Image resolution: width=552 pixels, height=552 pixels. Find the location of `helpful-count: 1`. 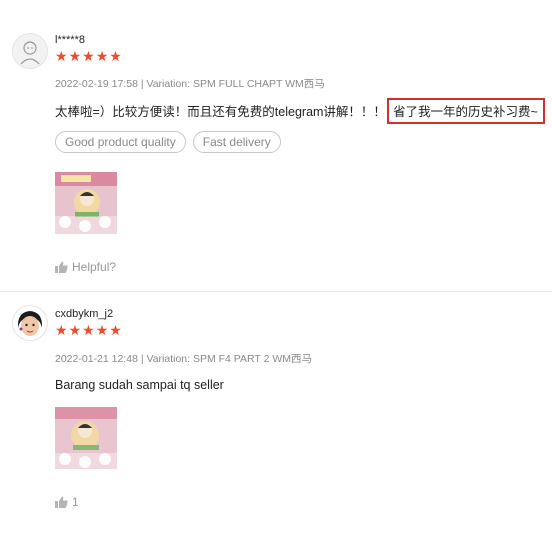

helpful-count: 1 is located at coordinates (75, 502).